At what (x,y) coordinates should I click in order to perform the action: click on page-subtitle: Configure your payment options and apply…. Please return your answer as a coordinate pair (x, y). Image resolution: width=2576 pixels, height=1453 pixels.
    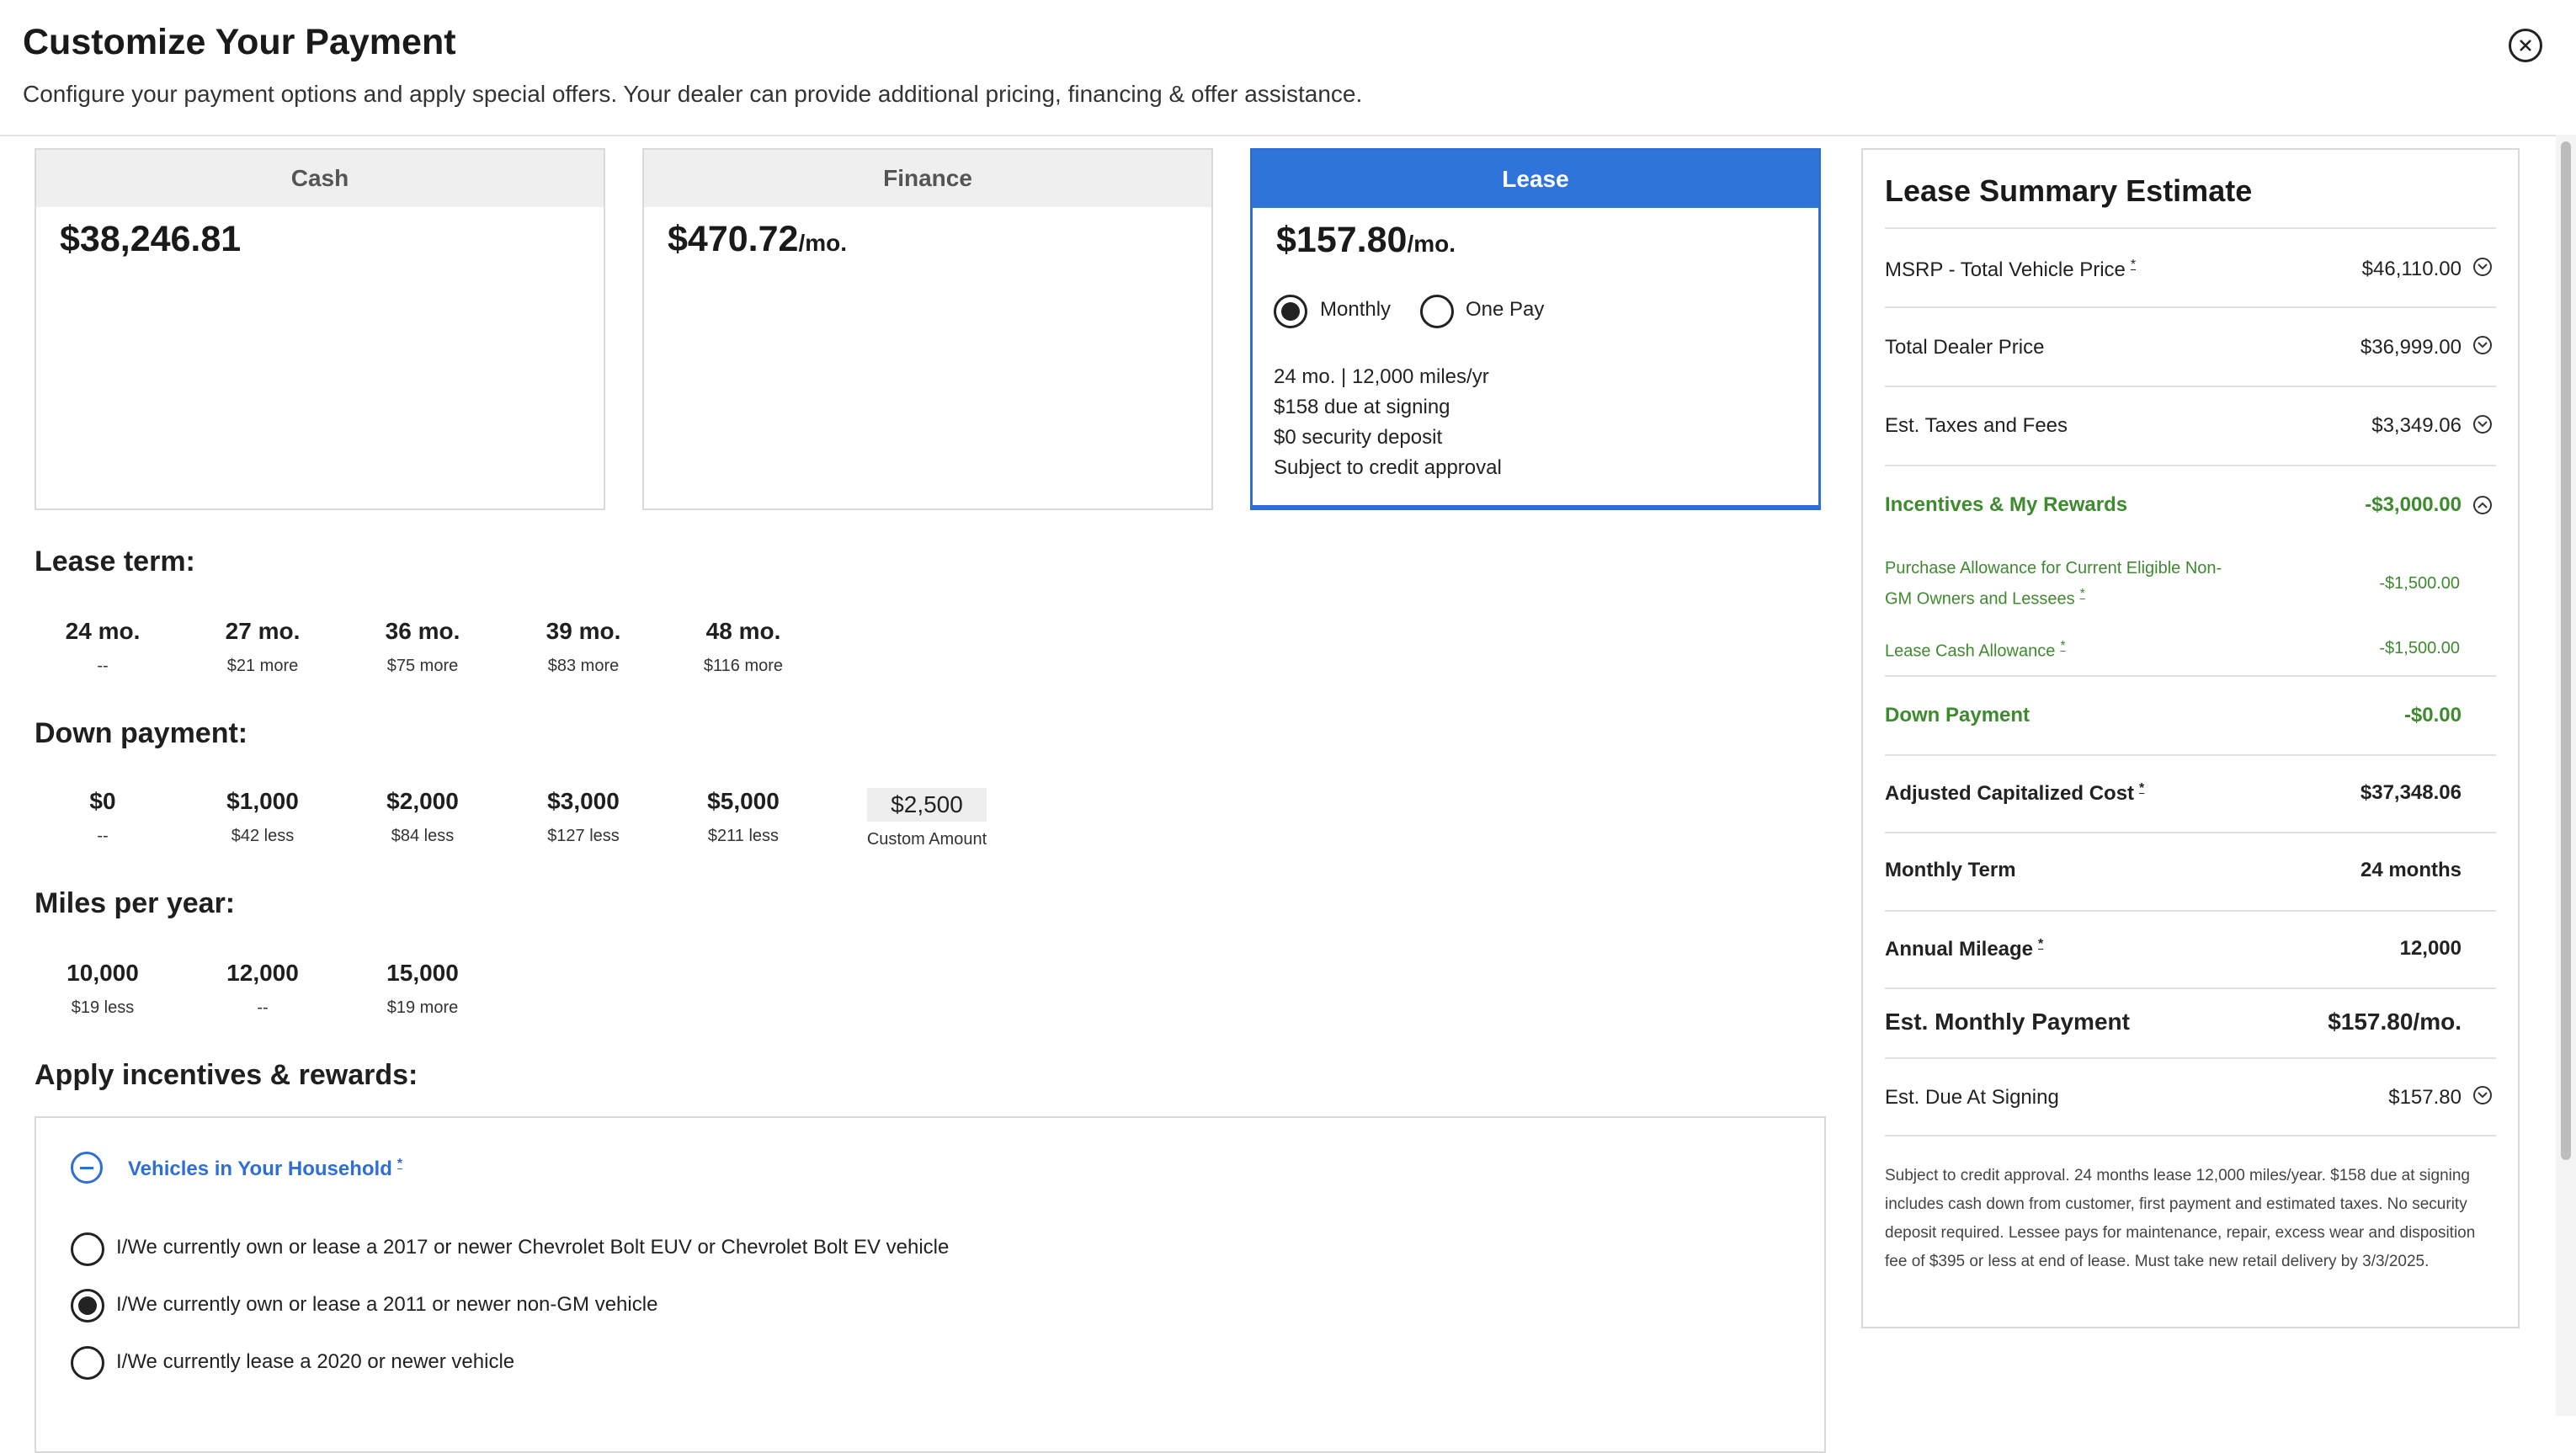
    Looking at the image, I should click on (693, 94).